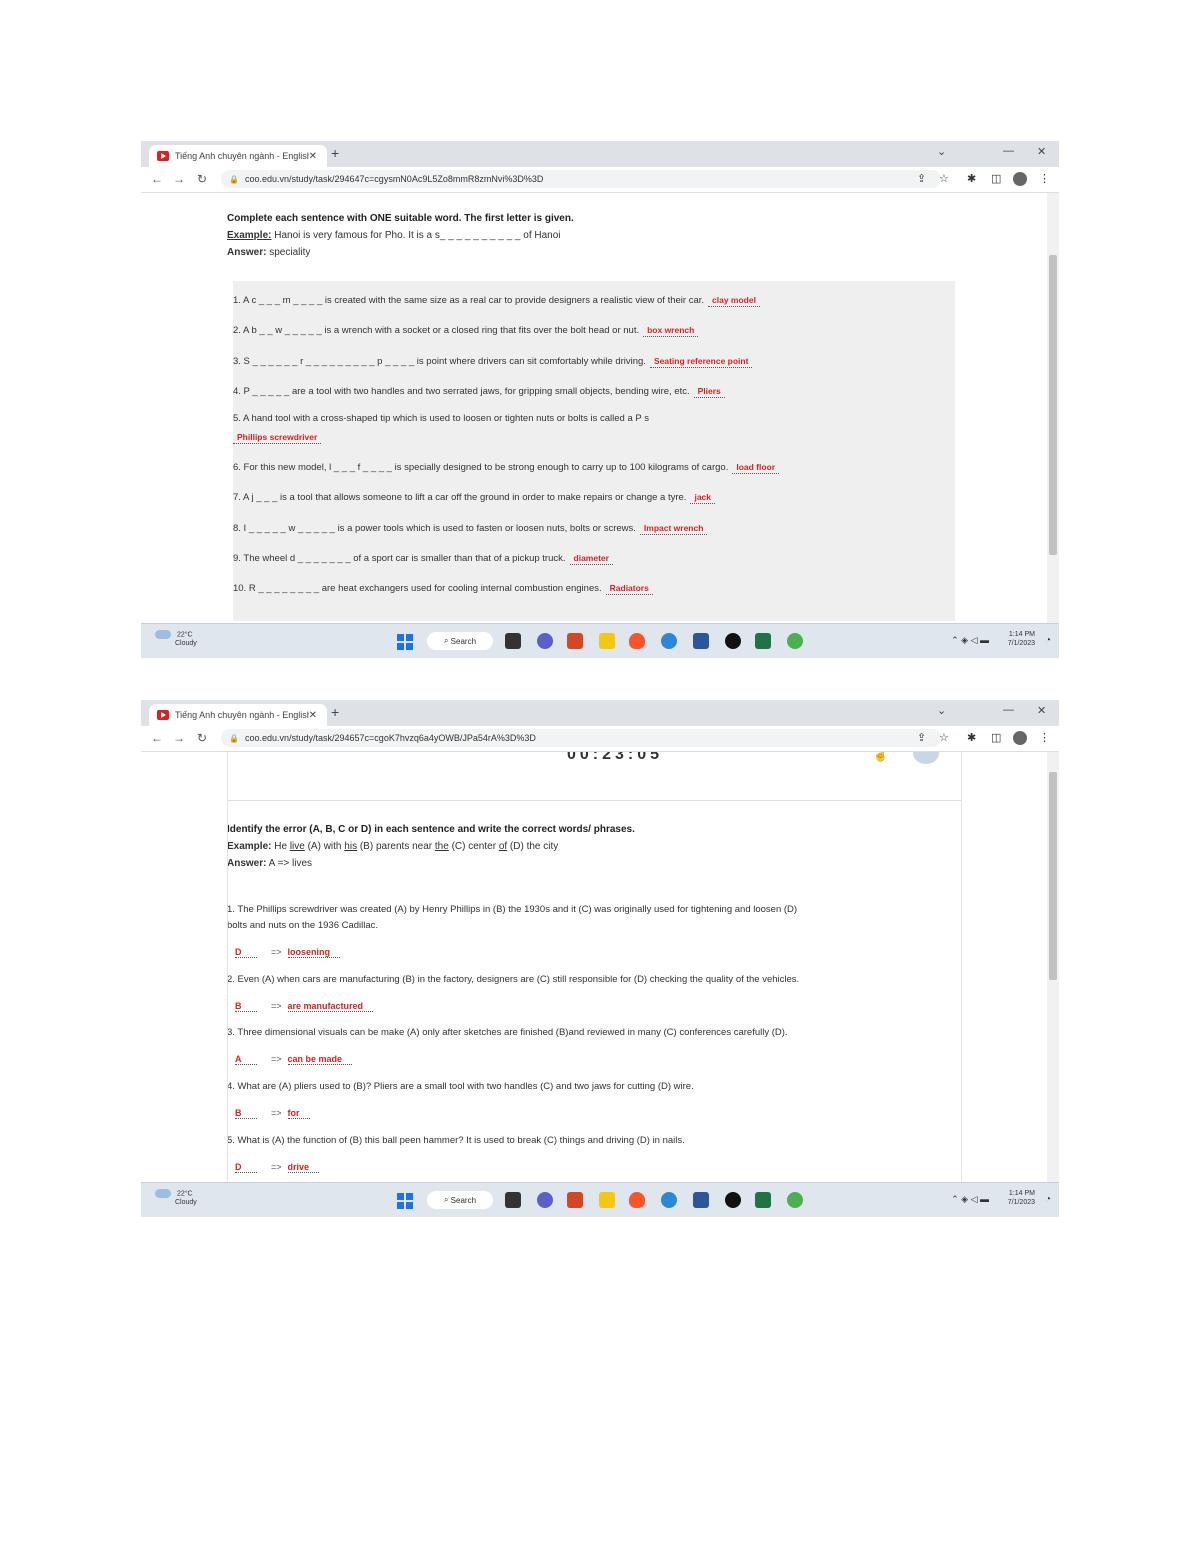 The height and width of the screenshot is (1553, 1200). What do you see at coordinates (447, 1199) in the screenshot?
I see `search-icon: ⌕` at bounding box center [447, 1199].